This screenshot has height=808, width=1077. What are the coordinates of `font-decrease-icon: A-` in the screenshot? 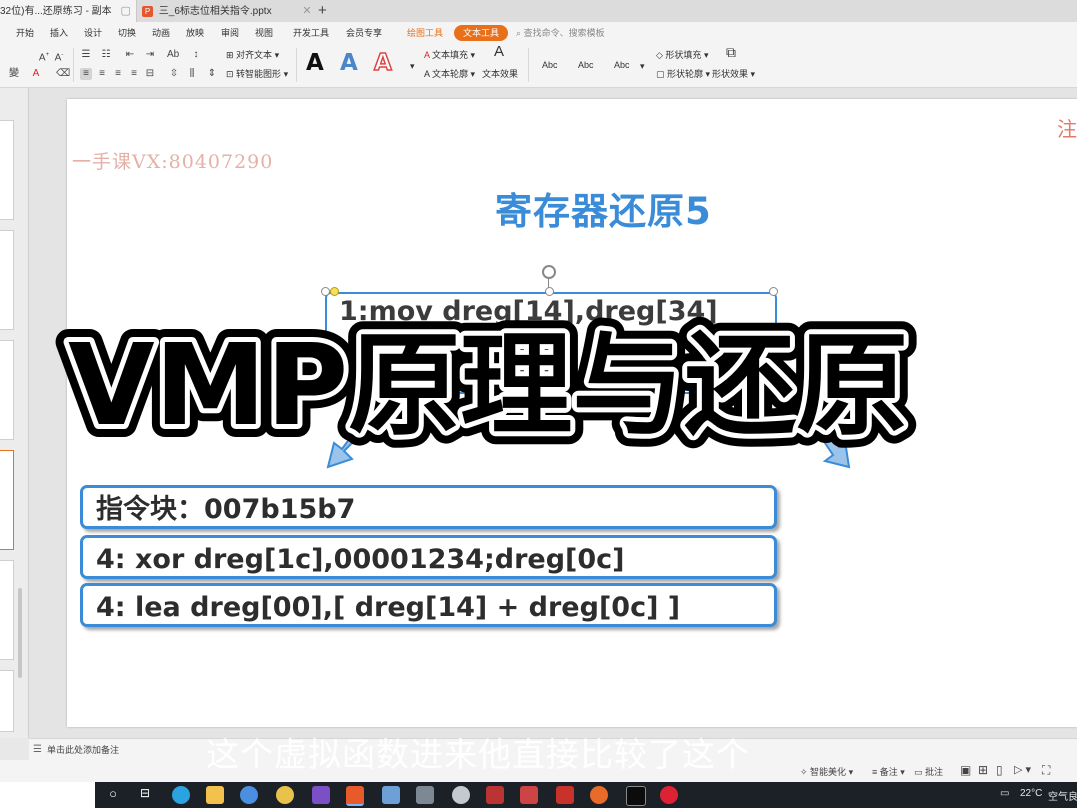 It's located at (59, 56).